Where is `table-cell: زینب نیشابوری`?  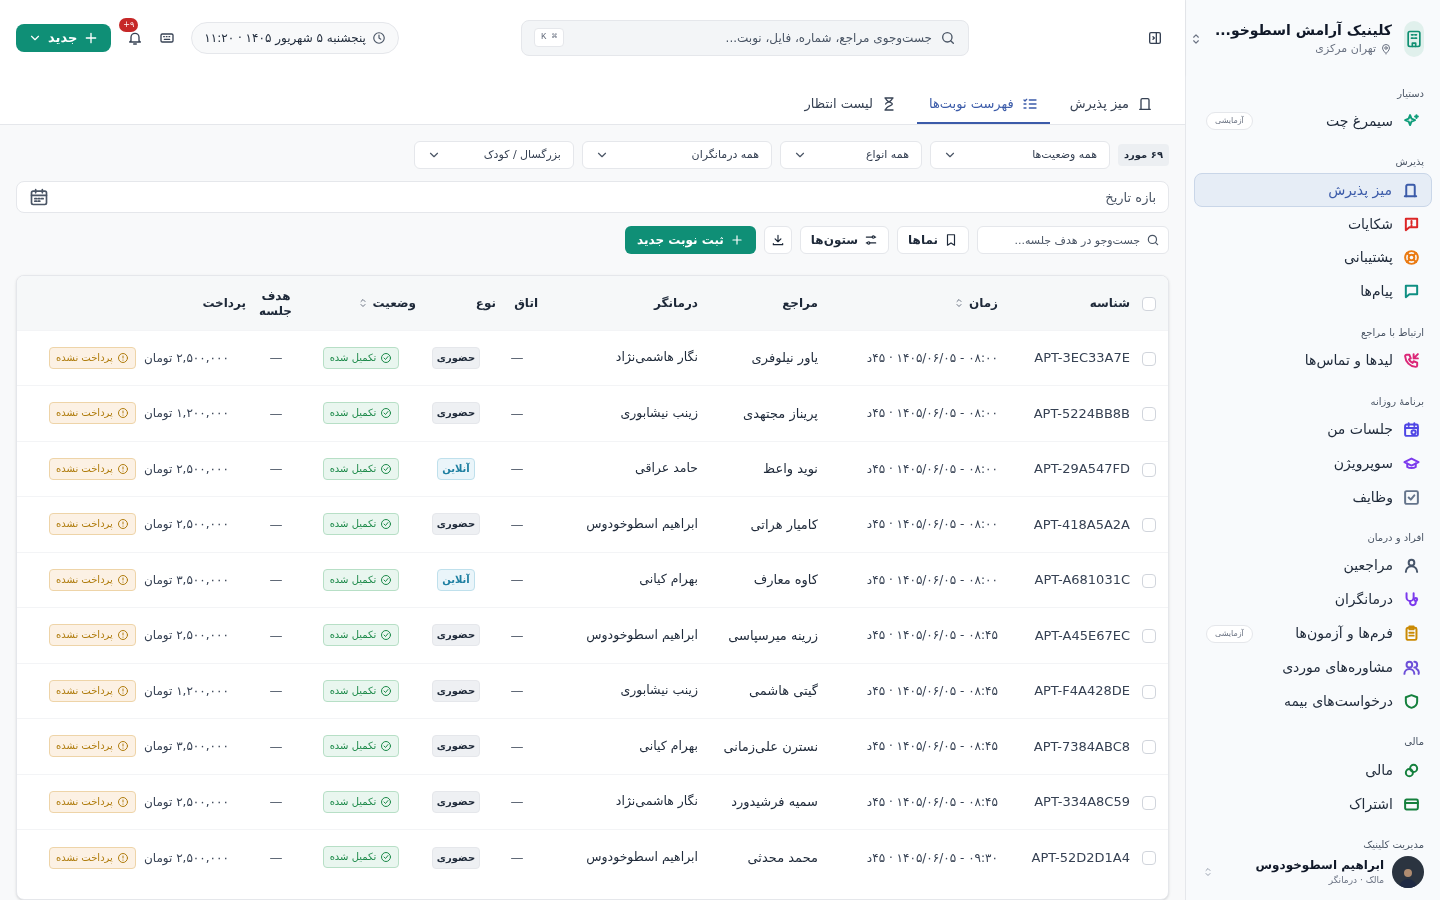
table-cell: زینب نیشابوری is located at coordinates (659, 412).